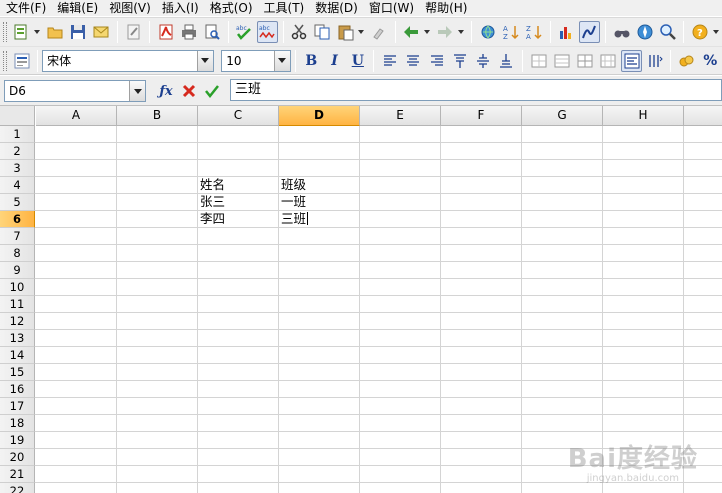  I want to click on menu-insert: 插入(I), so click(180, 8).